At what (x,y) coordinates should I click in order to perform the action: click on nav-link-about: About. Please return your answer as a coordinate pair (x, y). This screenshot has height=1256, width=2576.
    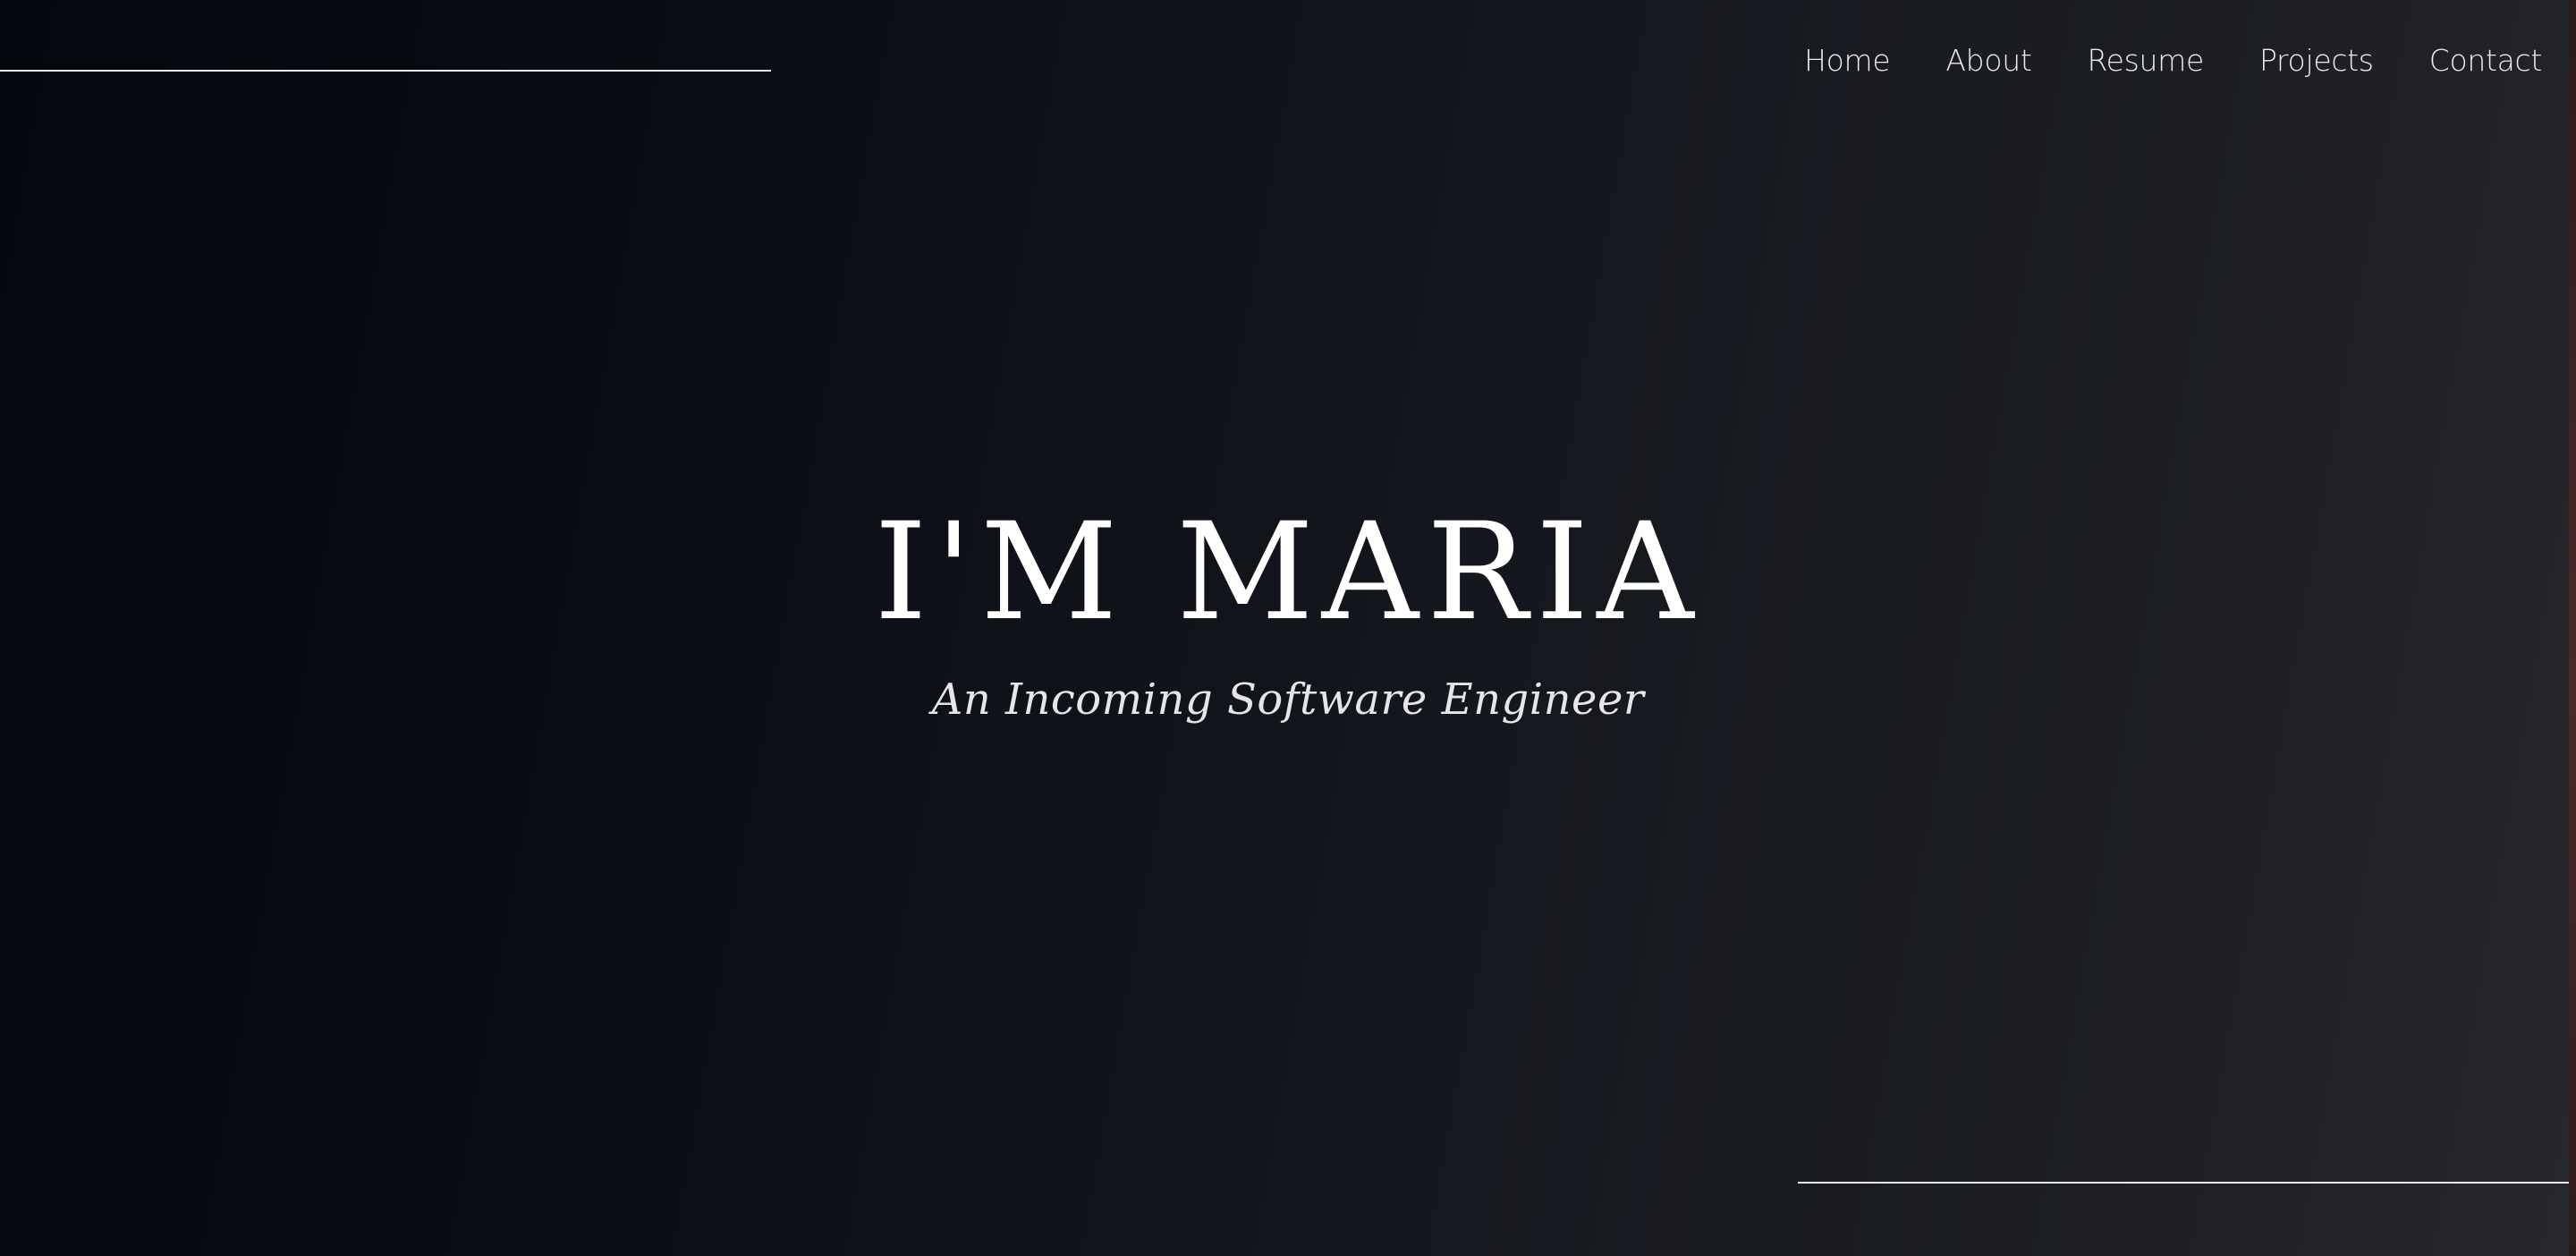
    Looking at the image, I should click on (1988, 61).